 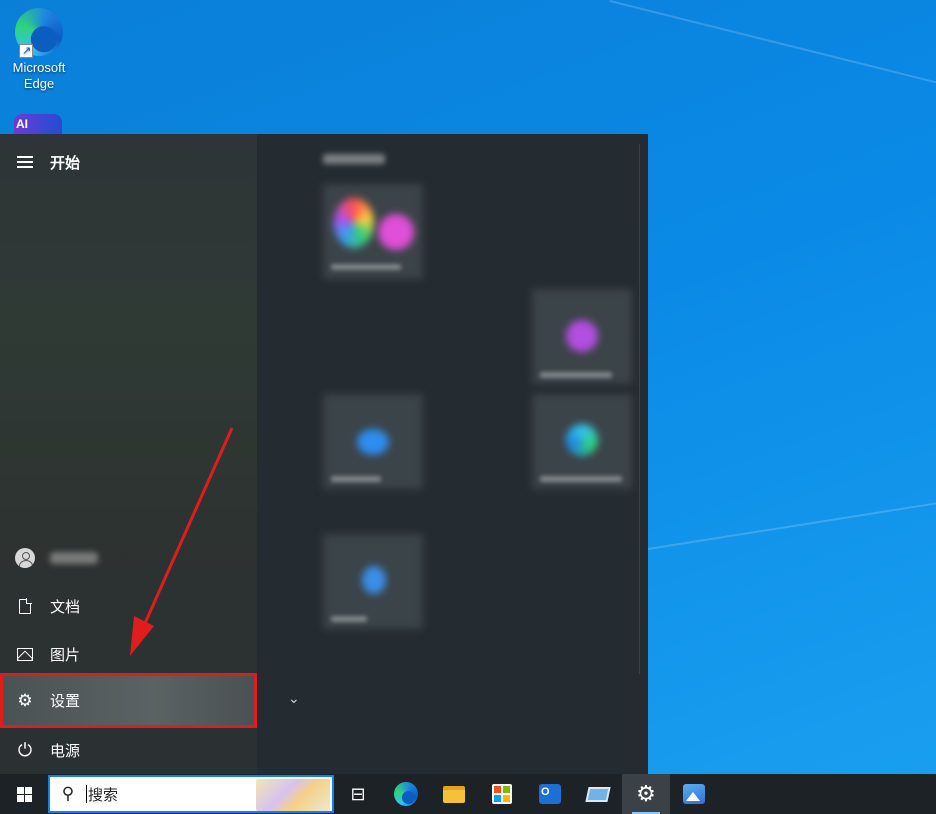 I want to click on annotation-arrow-shaft, so click(x=187, y=529).